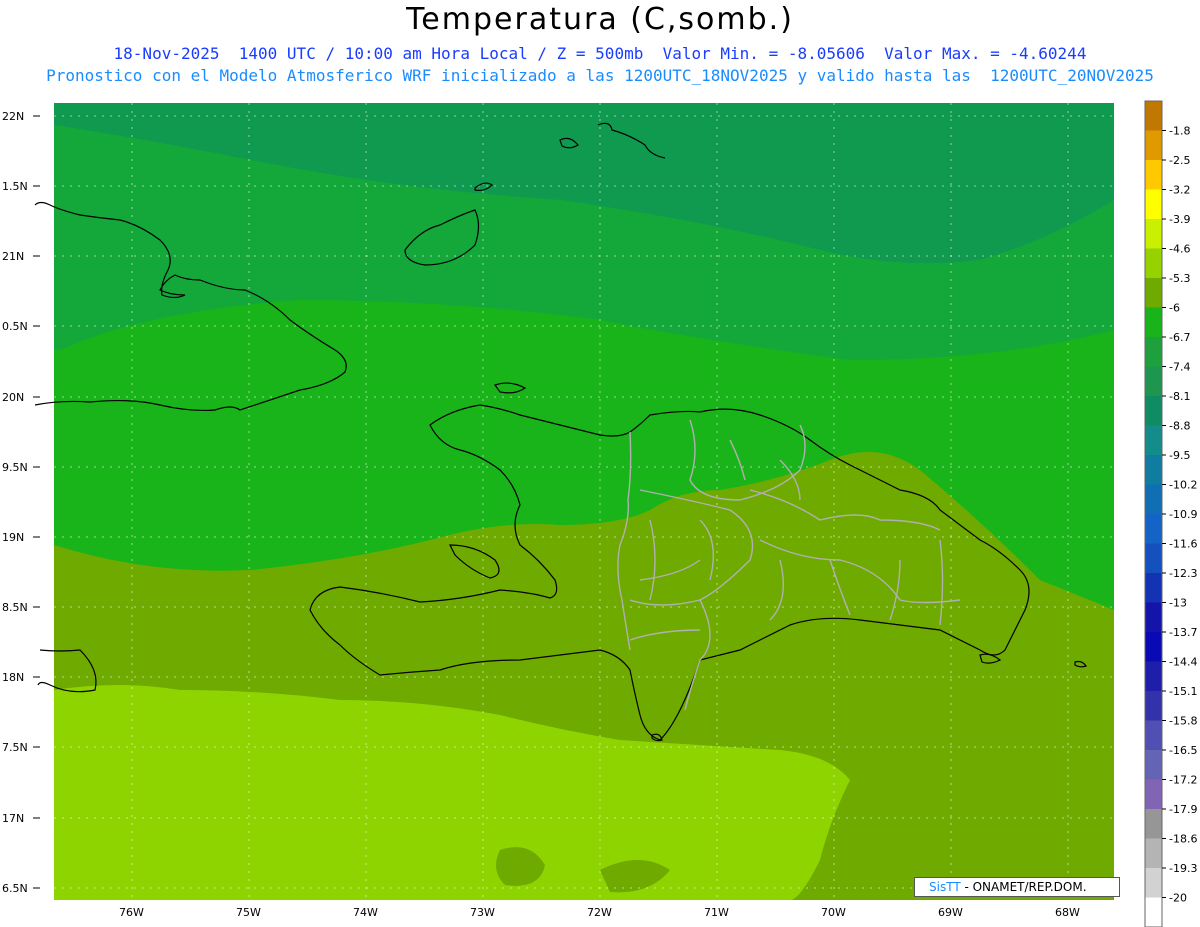 The height and width of the screenshot is (927, 1200). What do you see at coordinates (1183, 839) in the screenshot?
I see `colorbar-label: -18.6` at bounding box center [1183, 839].